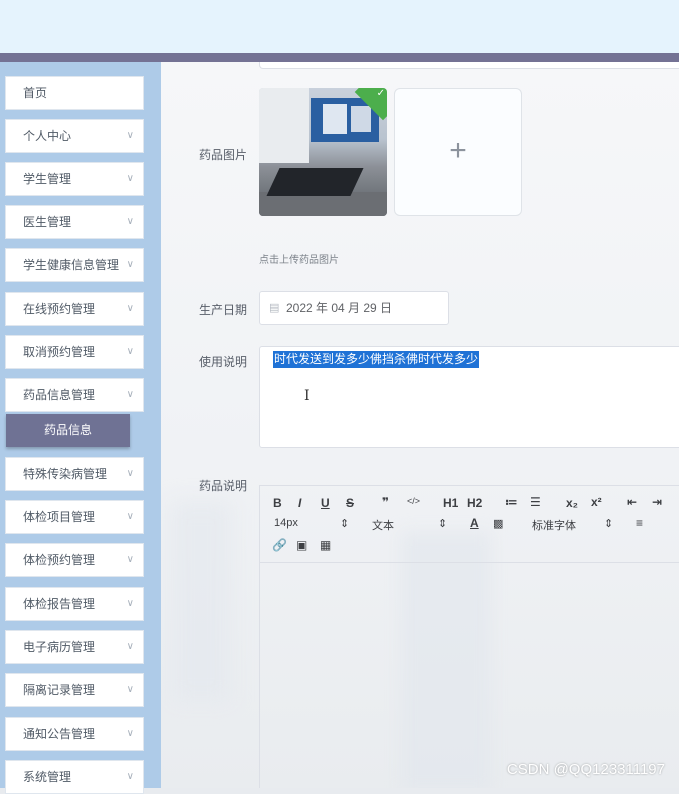 The height and width of the screenshot is (794, 679). Describe the element at coordinates (35, 93) in the screenshot. I see `sidebar-item-label: 首页` at that location.